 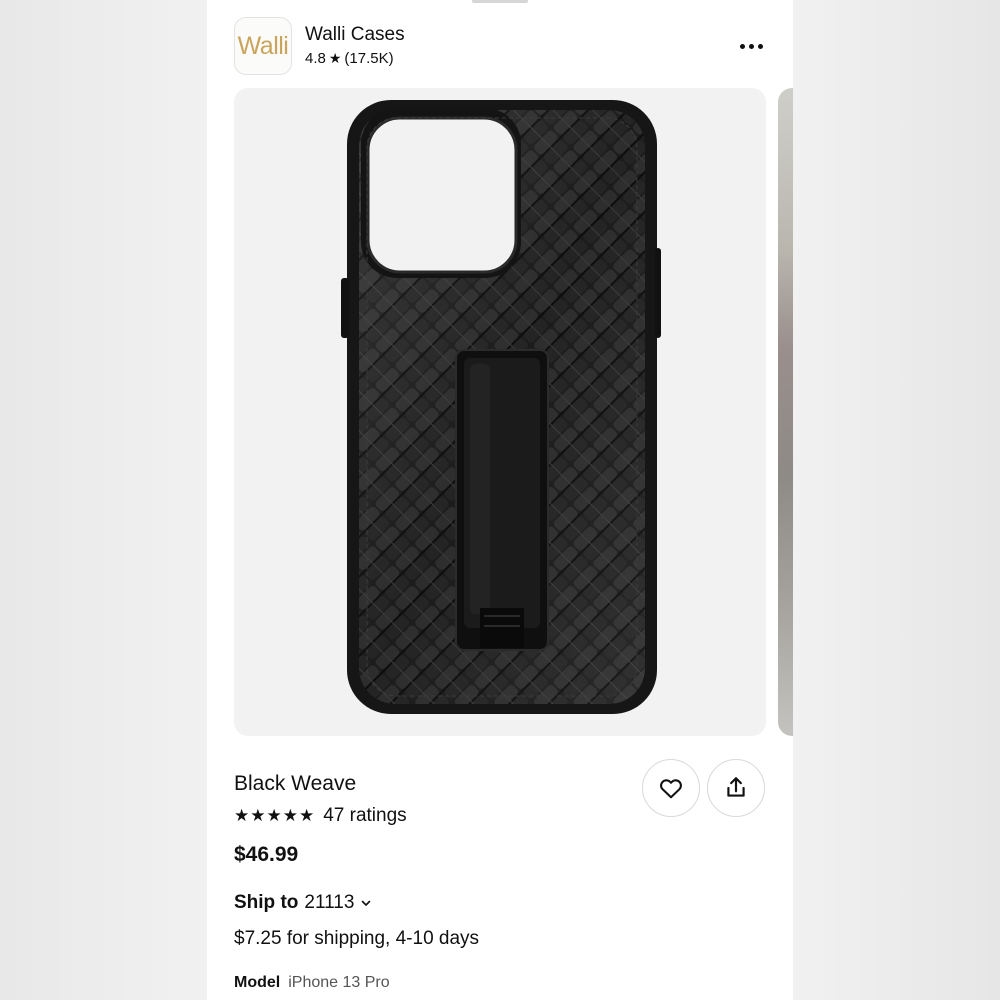 What do you see at coordinates (355, 35) in the screenshot?
I see `seller-name: Walli Cases` at bounding box center [355, 35].